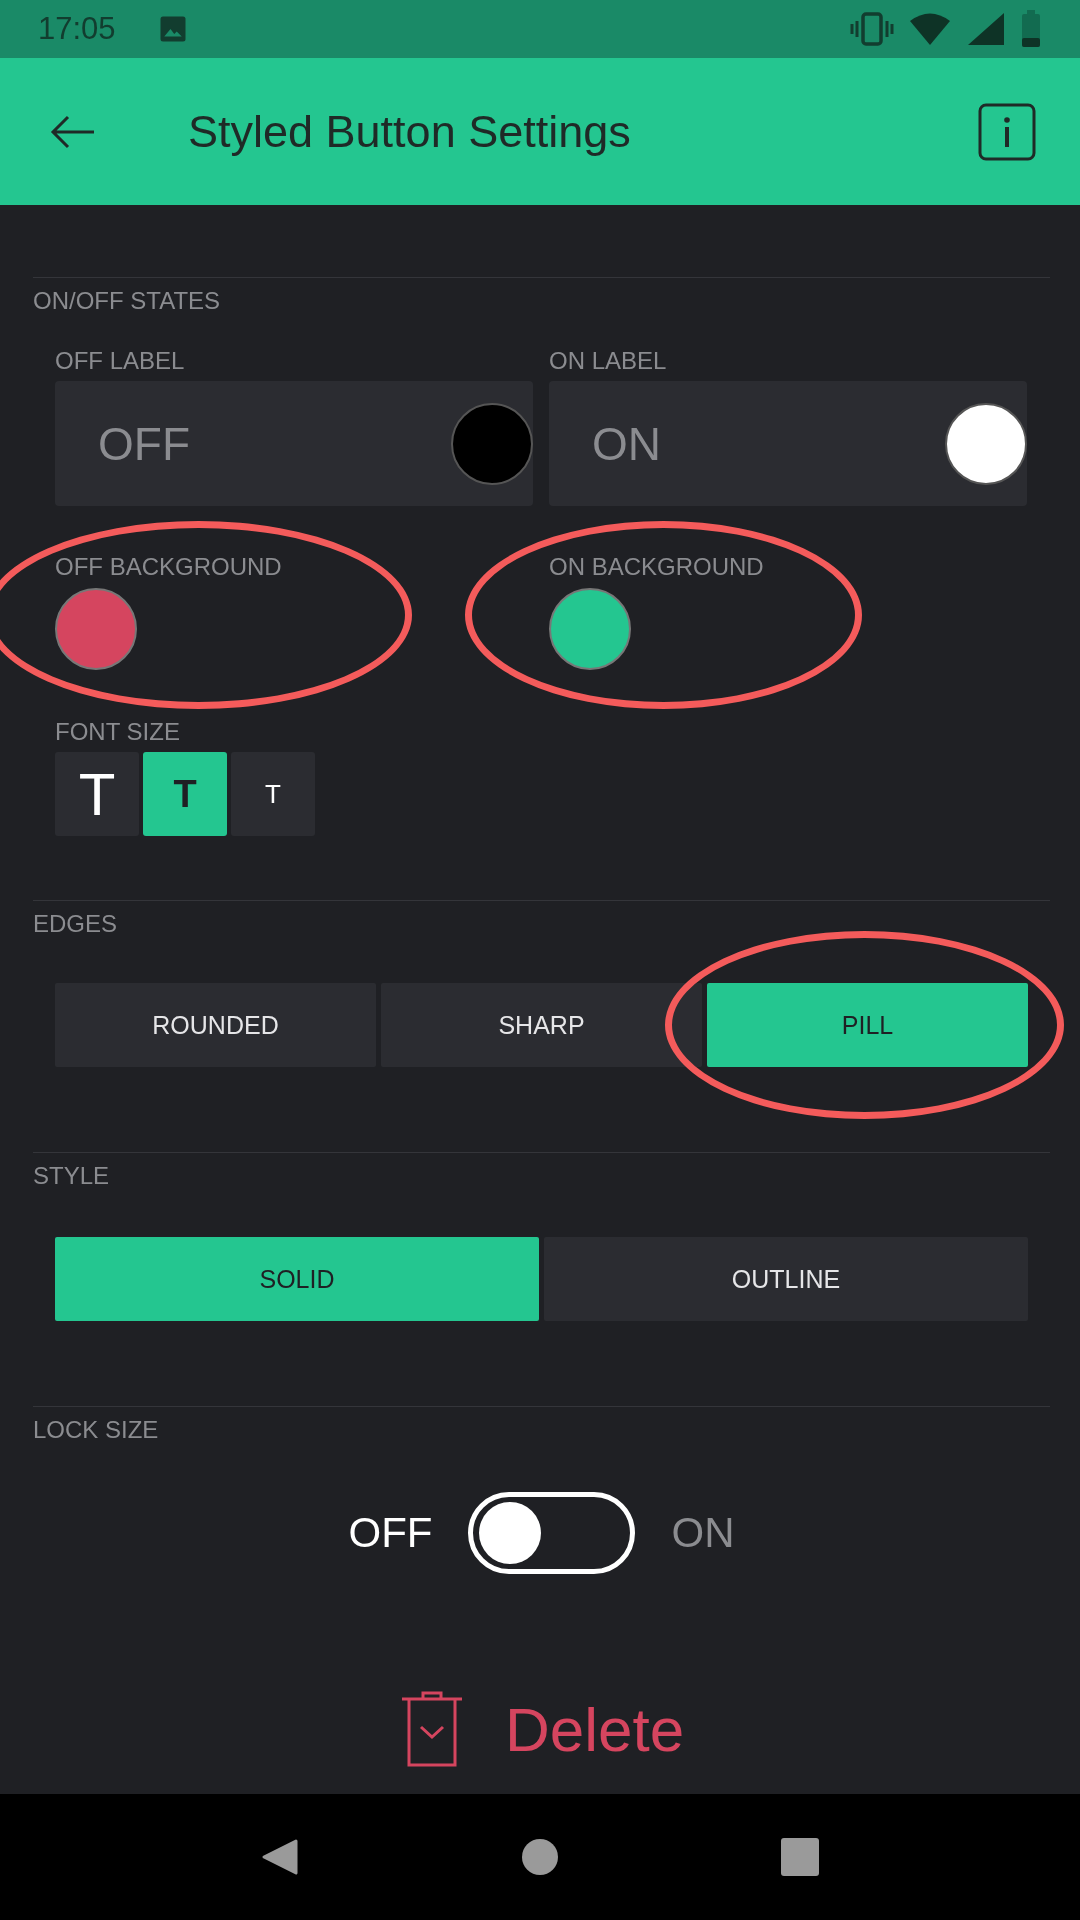 The image size is (1080, 1920). I want to click on home-icon, so click(540, 1857).